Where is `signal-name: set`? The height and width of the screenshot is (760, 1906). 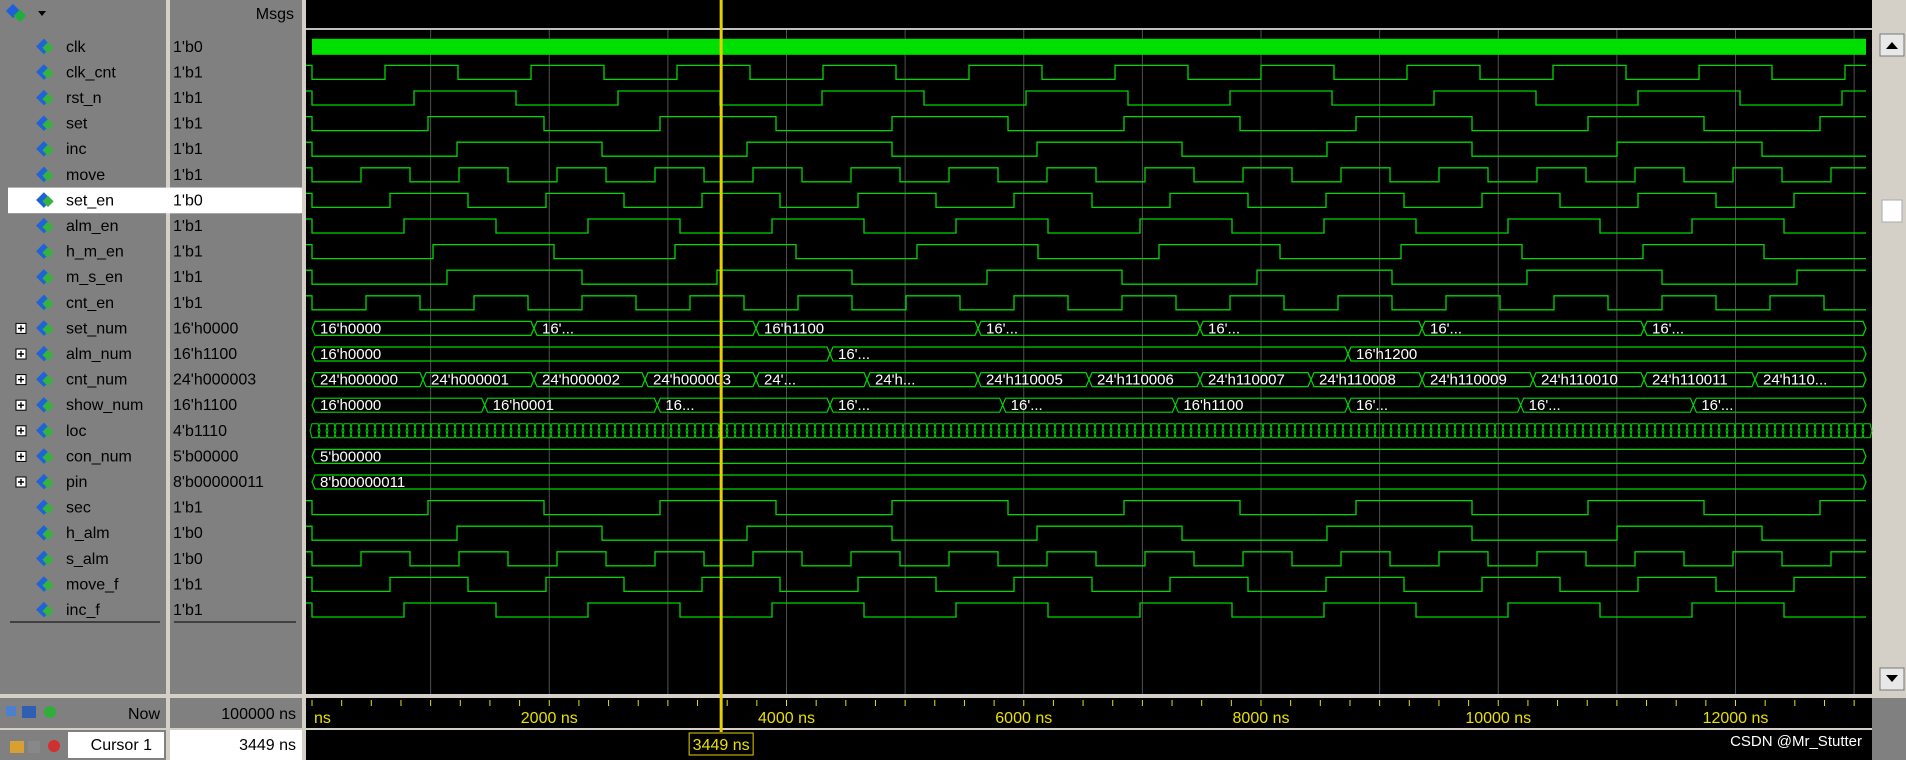
signal-name: set is located at coordinates (77, 124).